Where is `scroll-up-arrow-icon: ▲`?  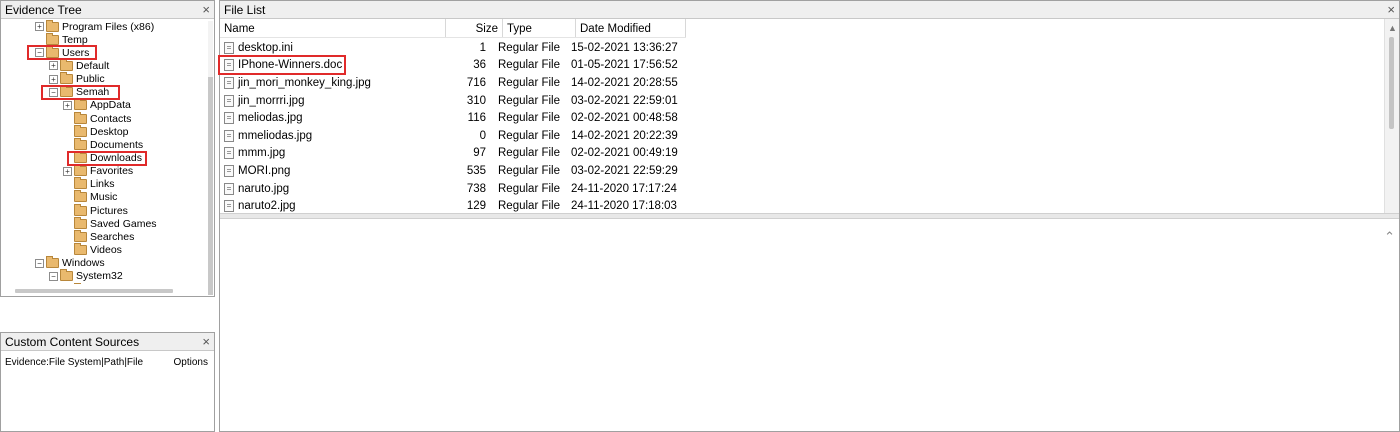 scroll-up-arrow-icon: ▲ is located at coordinates (1392, 28).